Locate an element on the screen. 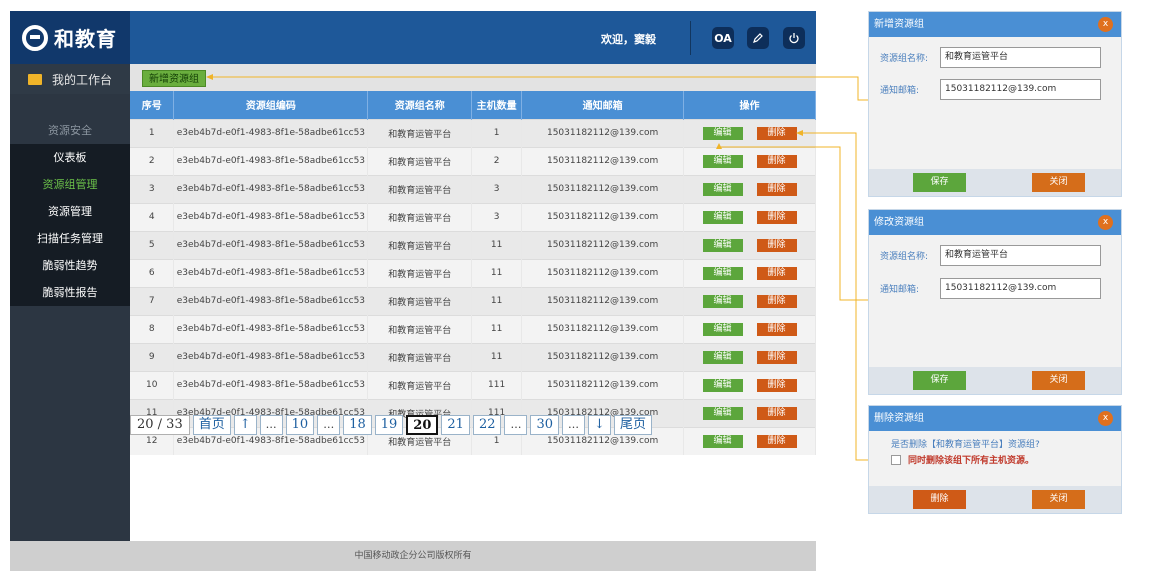 This screenshot has width=1155, height=576. power-icon is located at coordinates (794, 38).